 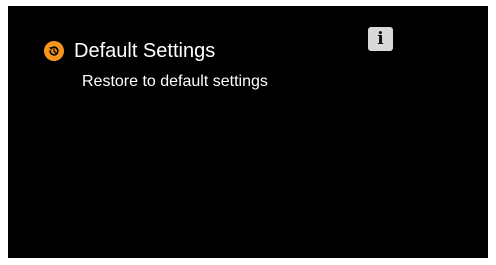 What do you see at coordinates (145, 50) in the screenshot?
I see `page-title: Default Settings` at bounding box center [145, 50].